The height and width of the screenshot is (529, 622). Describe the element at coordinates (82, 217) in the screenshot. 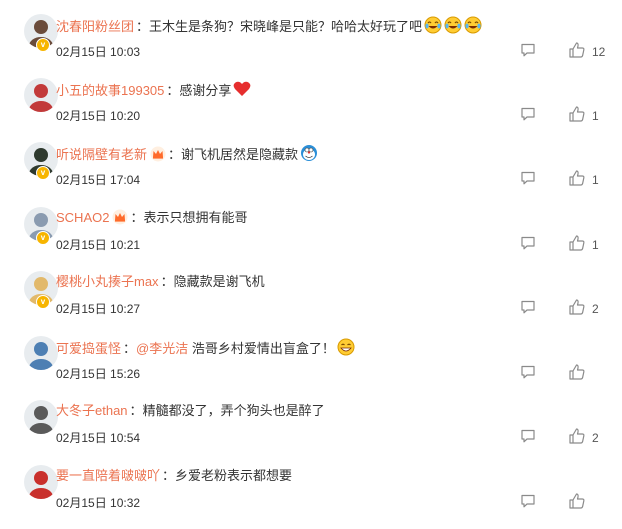

I see `username-link: SCHAO2` at that location.